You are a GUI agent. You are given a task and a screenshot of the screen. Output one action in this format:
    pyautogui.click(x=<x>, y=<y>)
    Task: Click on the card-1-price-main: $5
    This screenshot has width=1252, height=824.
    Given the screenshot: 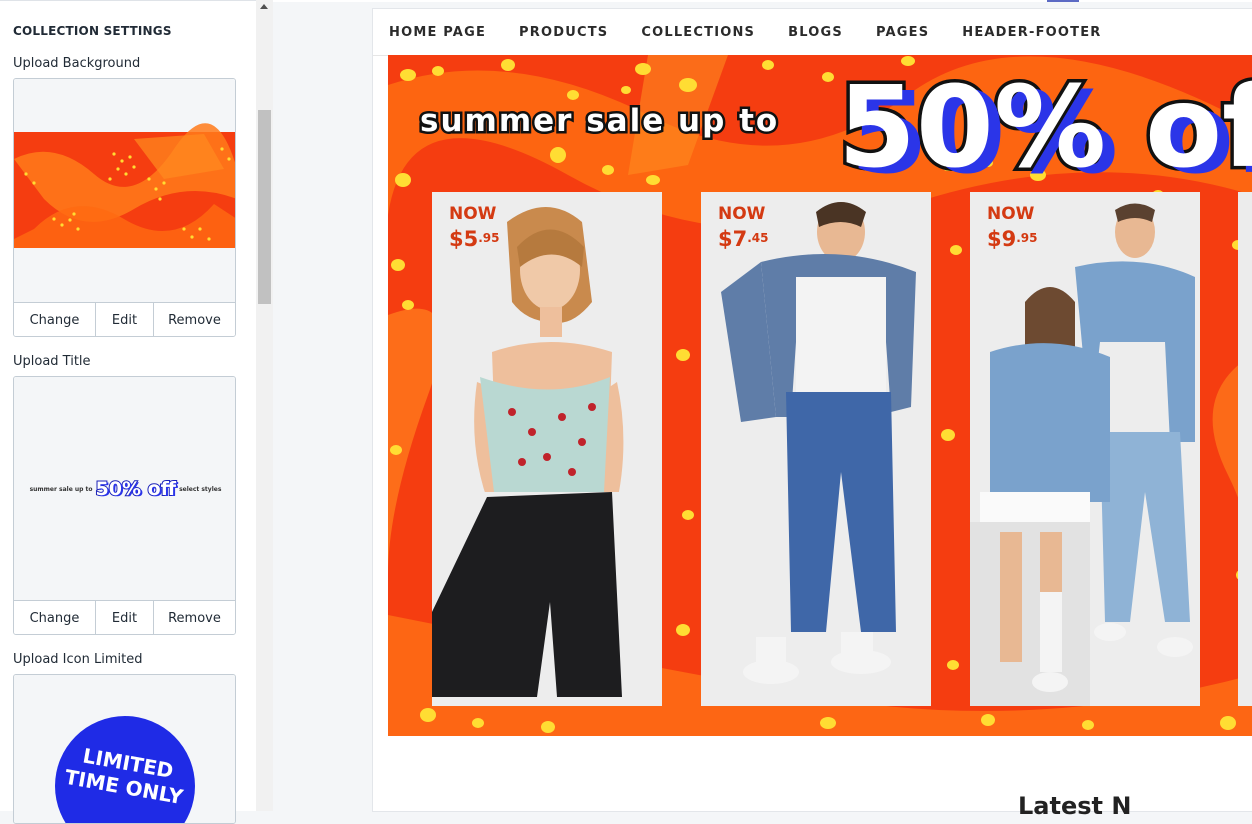 What is the action you would take?
    pyautogui.click(x=464, y=239)
    